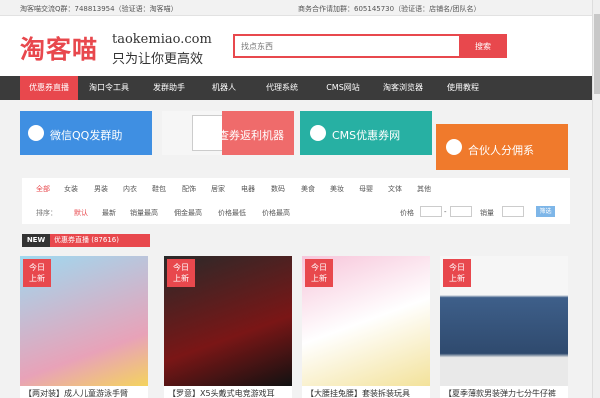 The width and height of the screenshot is (600, 398). I want to click on cat-digital: 数码, so click(278, 189).